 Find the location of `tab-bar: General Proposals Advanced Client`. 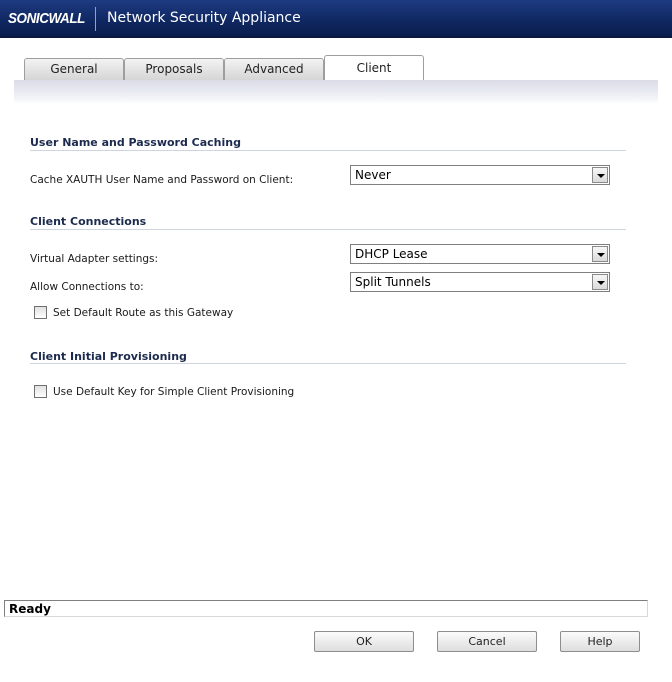

tab-bar: General Proposals Advanced Client is located at coordinates (336, 68).